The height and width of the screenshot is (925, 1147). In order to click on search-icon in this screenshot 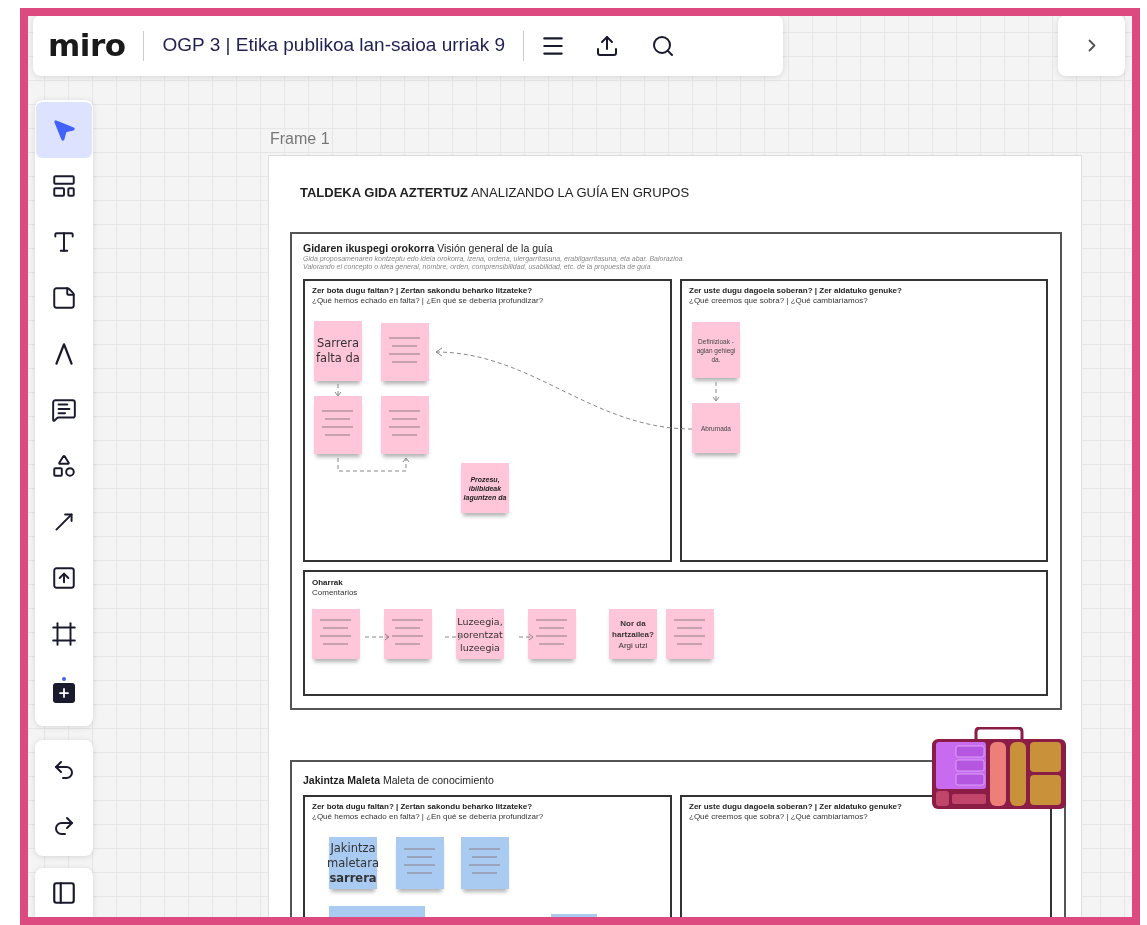, I will do `click(663, 45)`.